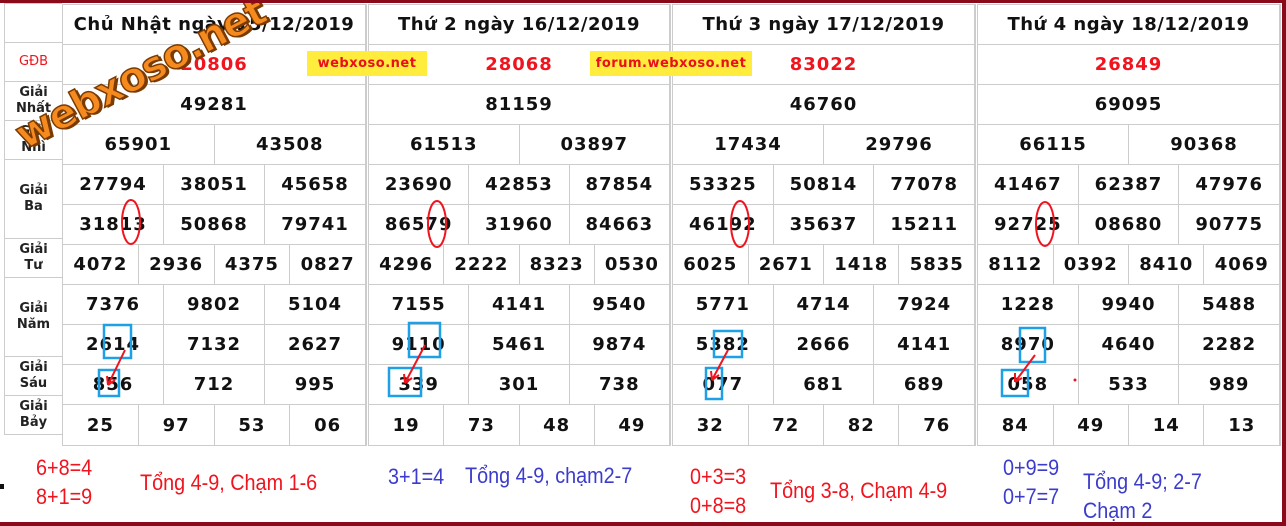  I want to click on note-2-summary: Tổng 4-9, chạm2-7, so click(549, 475).